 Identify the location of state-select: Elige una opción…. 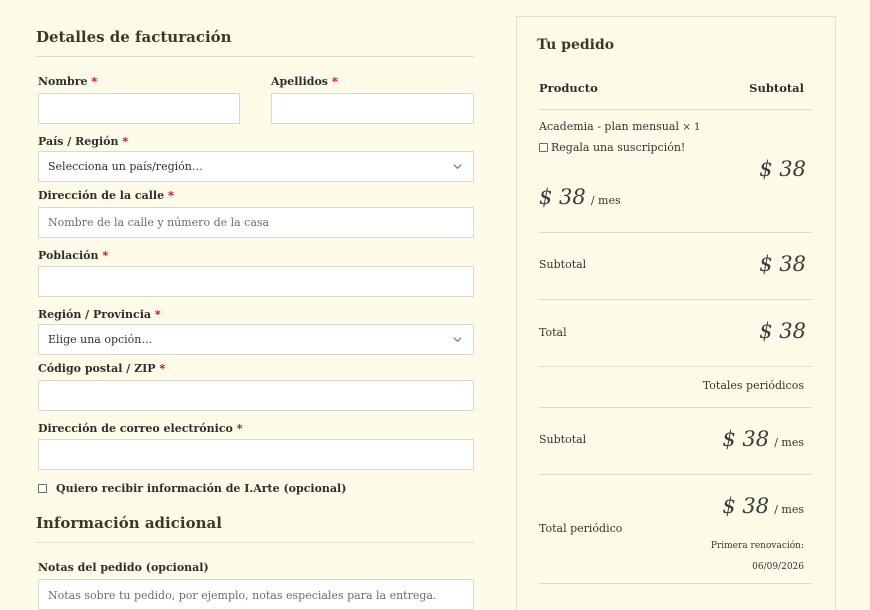
(256, 339).